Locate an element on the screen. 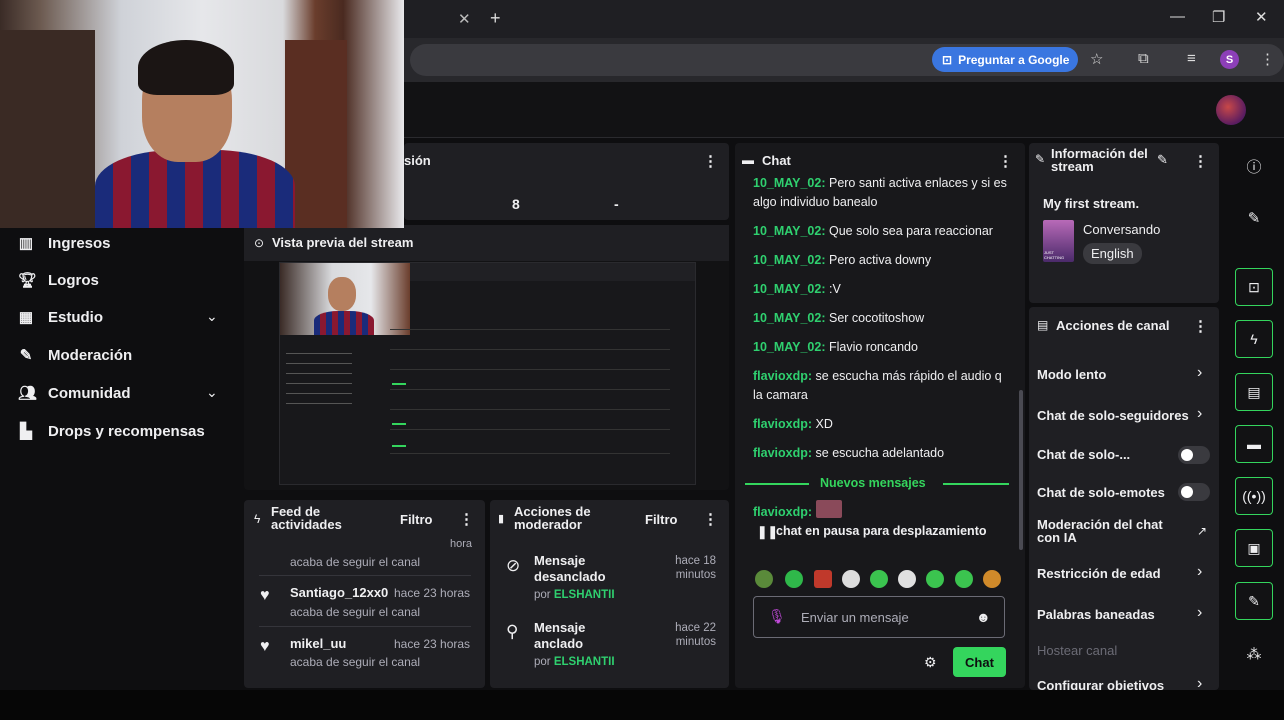 Image resolution: width=1284 pixels, height=720 pixels. tab-close-icon: ✕ is located at coordinates (464, 19).